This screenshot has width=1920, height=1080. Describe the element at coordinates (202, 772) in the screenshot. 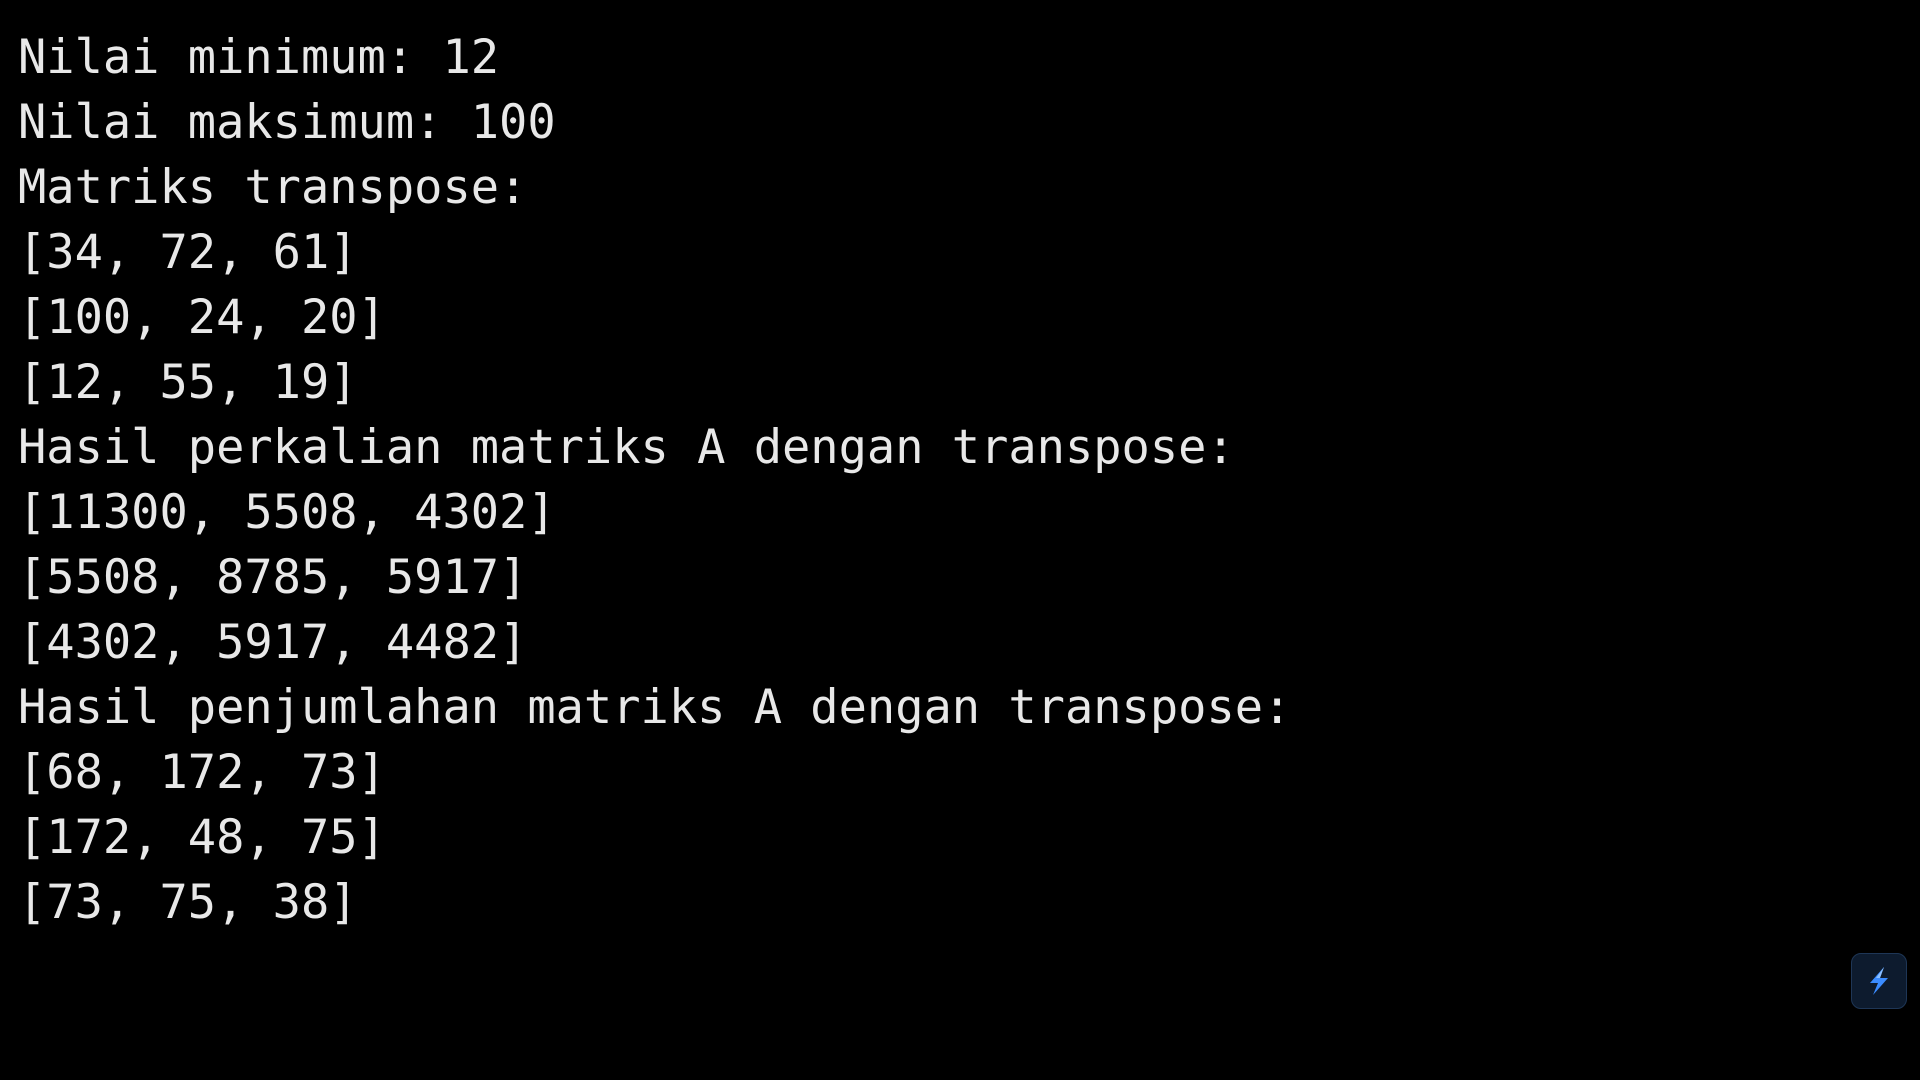

I see `output-line-sum-row-1: [68, 172, 73]` at that location.